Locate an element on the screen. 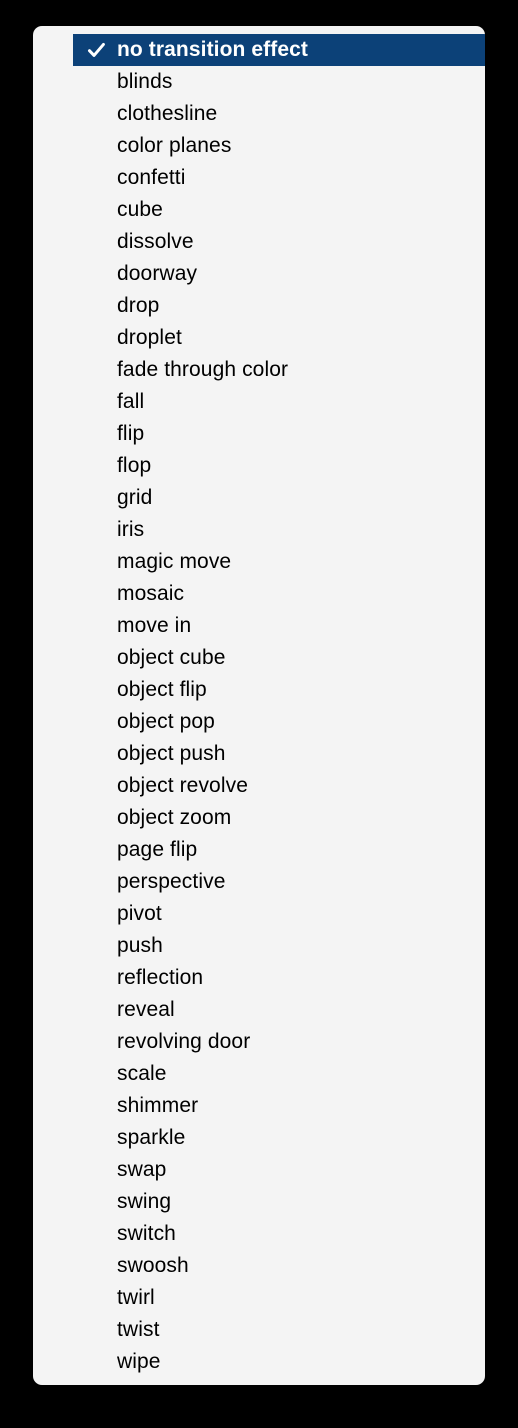 This screenshot has height=1428, width=518. menu-item-swap: swap is located at coordinates (279, 1170).